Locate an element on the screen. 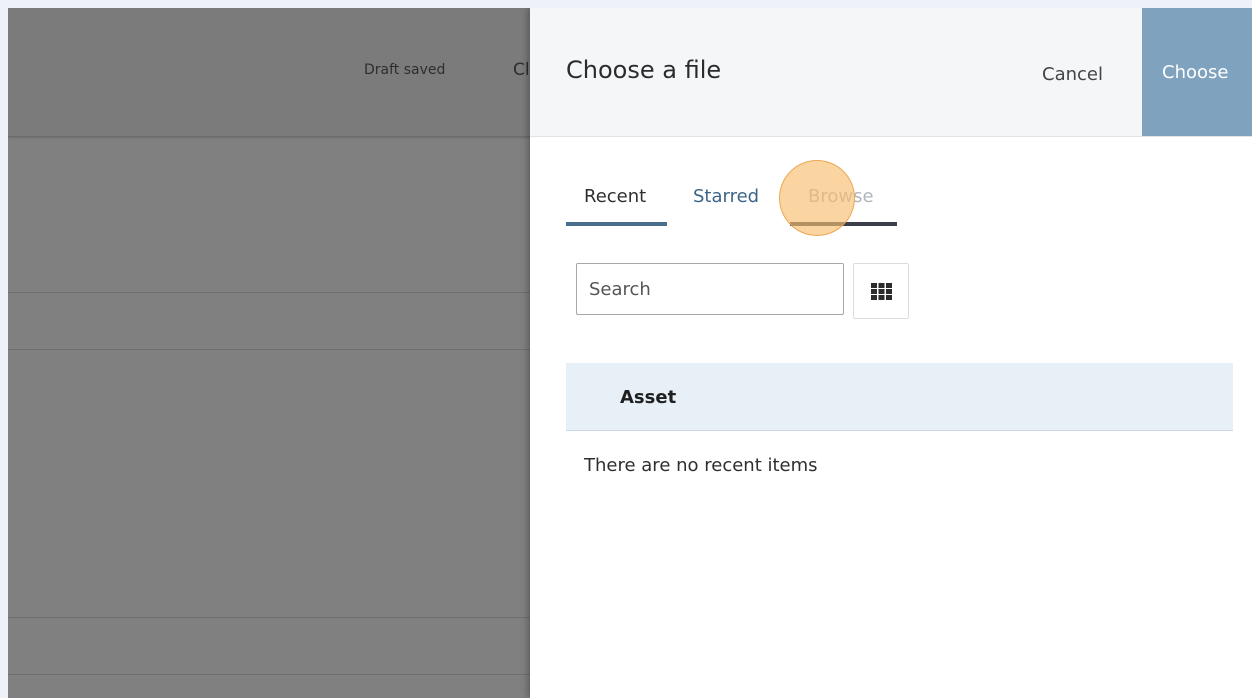 This screenshot has height=698, width=1252. tab-starred: Starred is located at coordinates (726, 196).